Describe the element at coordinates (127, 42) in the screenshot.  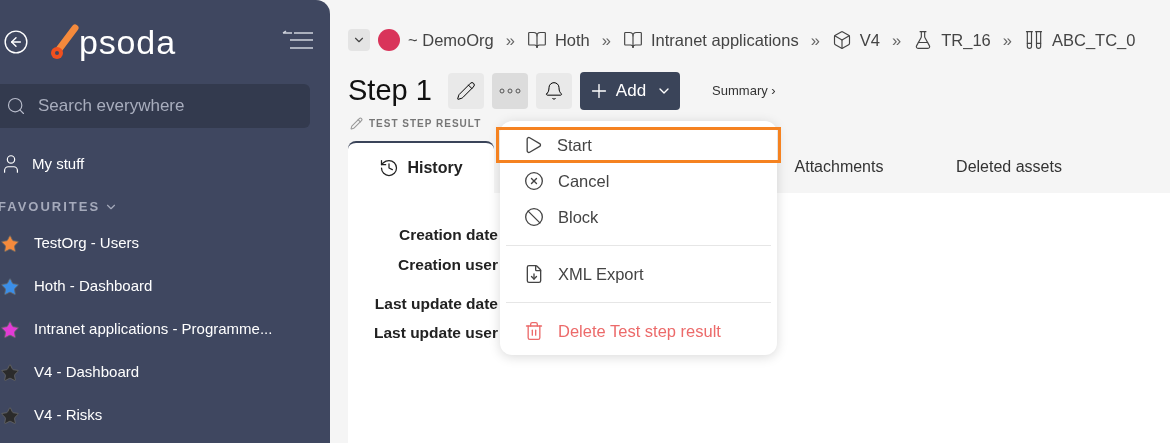
I see `logo-text: psoda` at that location.